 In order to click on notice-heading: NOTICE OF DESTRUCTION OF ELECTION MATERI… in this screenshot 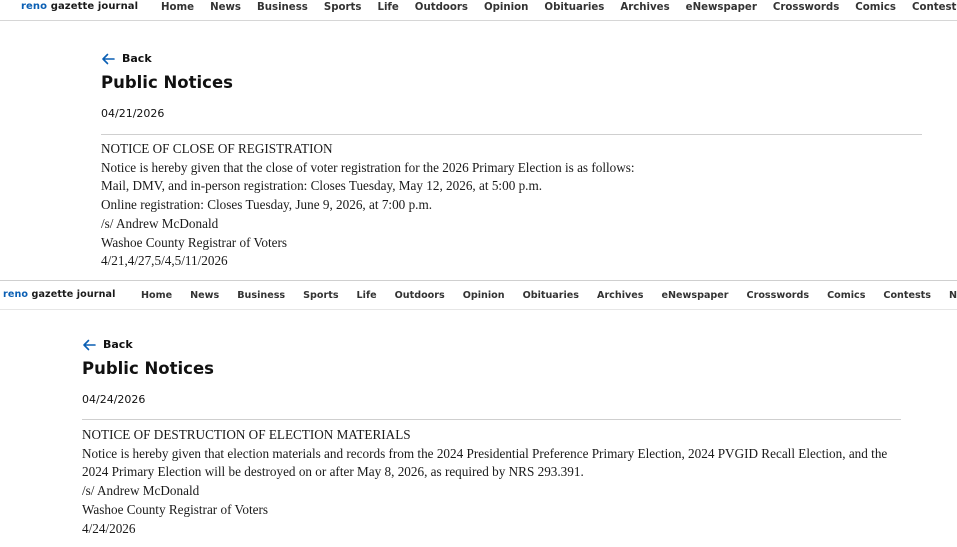, I will do `click(246, 434)`.